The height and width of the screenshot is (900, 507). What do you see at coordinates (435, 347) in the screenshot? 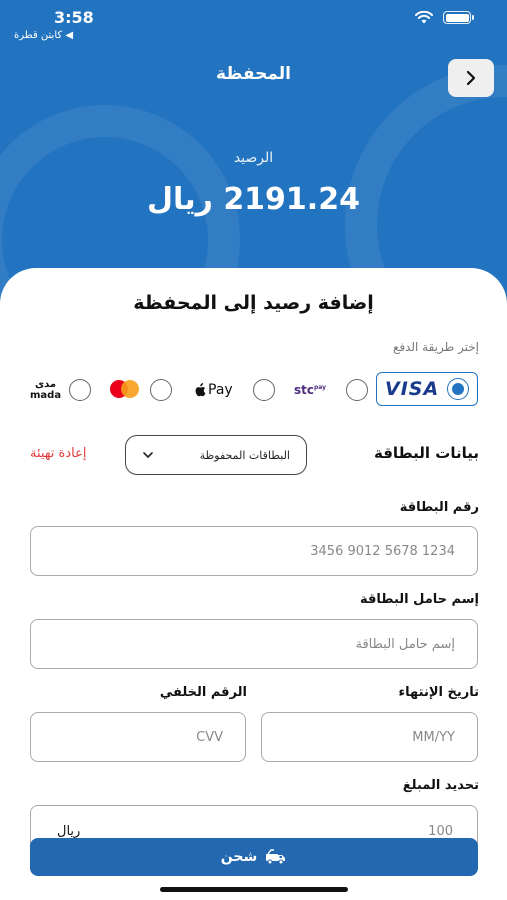
I see `payment-method-label: إختر طريقة الدفع` at bounding box center [435, 347].